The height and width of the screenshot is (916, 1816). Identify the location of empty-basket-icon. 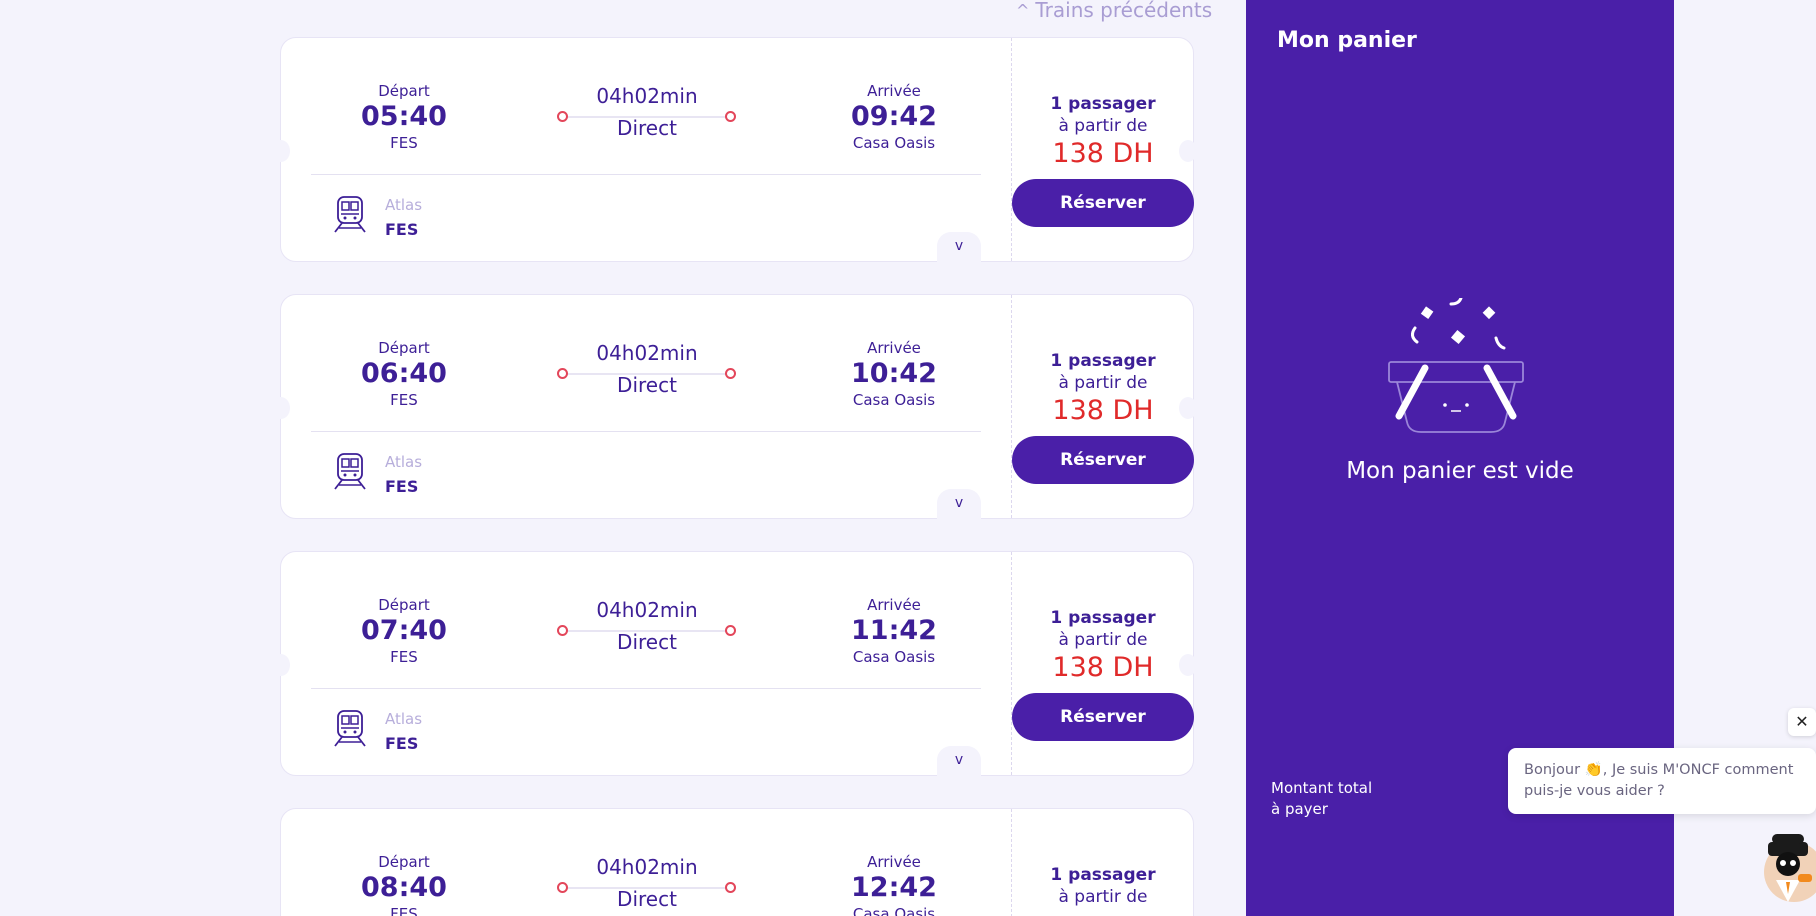
(1456, 365).